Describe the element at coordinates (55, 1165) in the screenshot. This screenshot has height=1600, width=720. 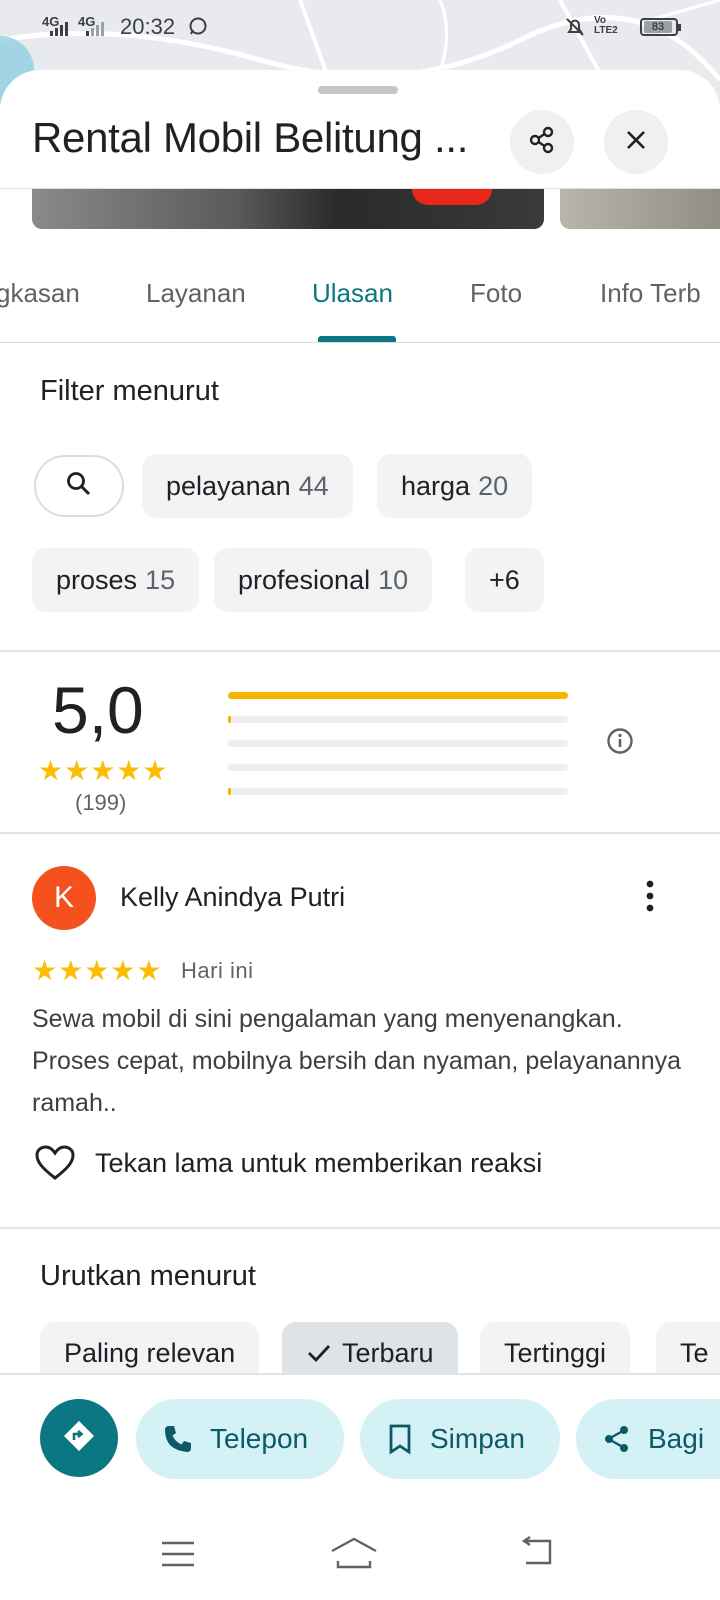
I see `heart-icon` at that location.